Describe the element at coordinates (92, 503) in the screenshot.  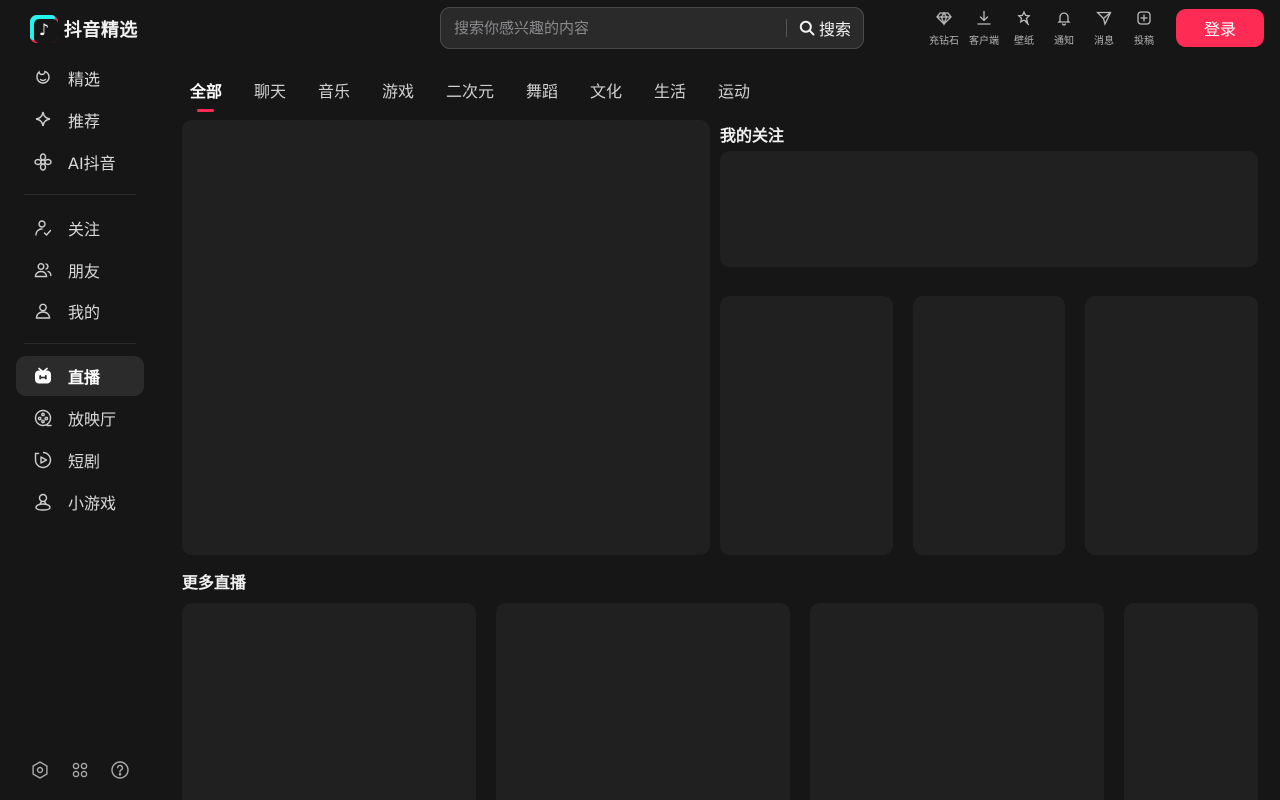
I see `sidebar-item-label: 小游戏` at that location.